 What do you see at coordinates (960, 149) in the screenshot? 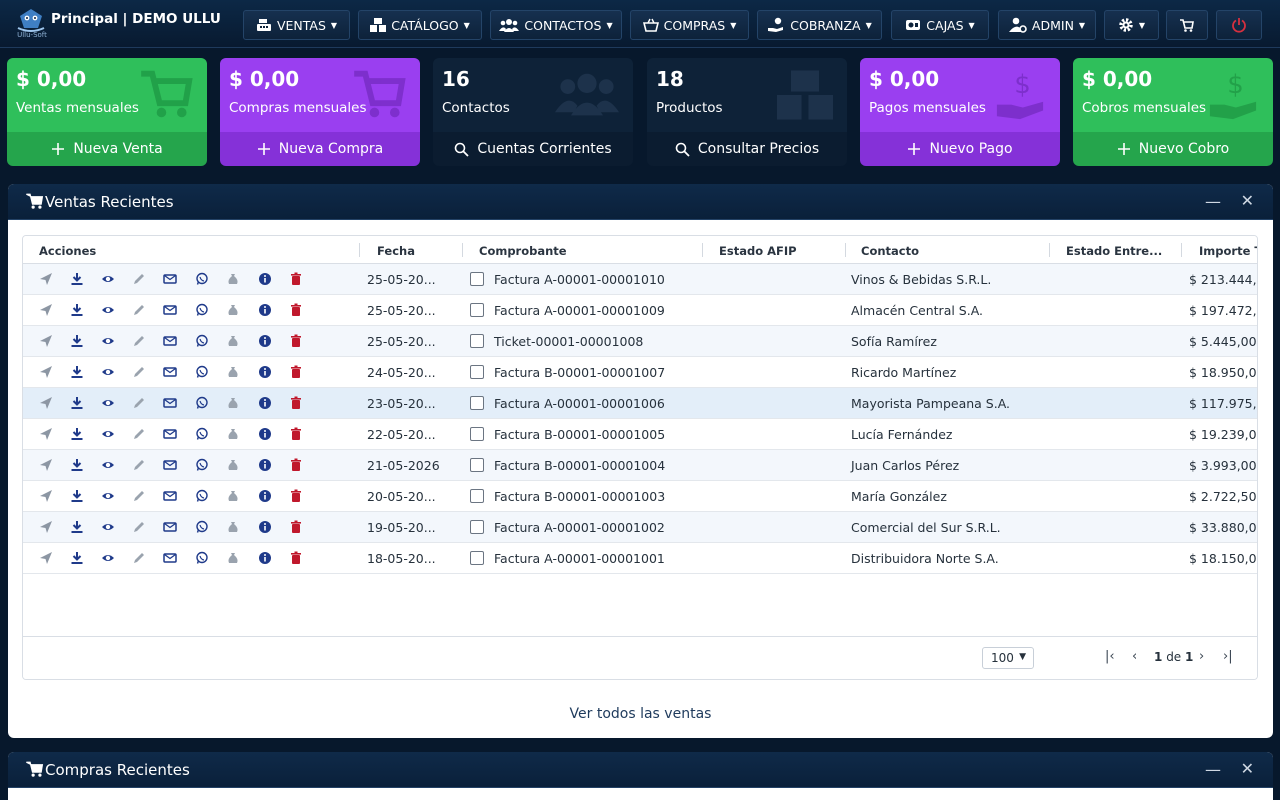
I see `nuevo-pago-button: Nuevo Pago` at bounding box center [960, 149].